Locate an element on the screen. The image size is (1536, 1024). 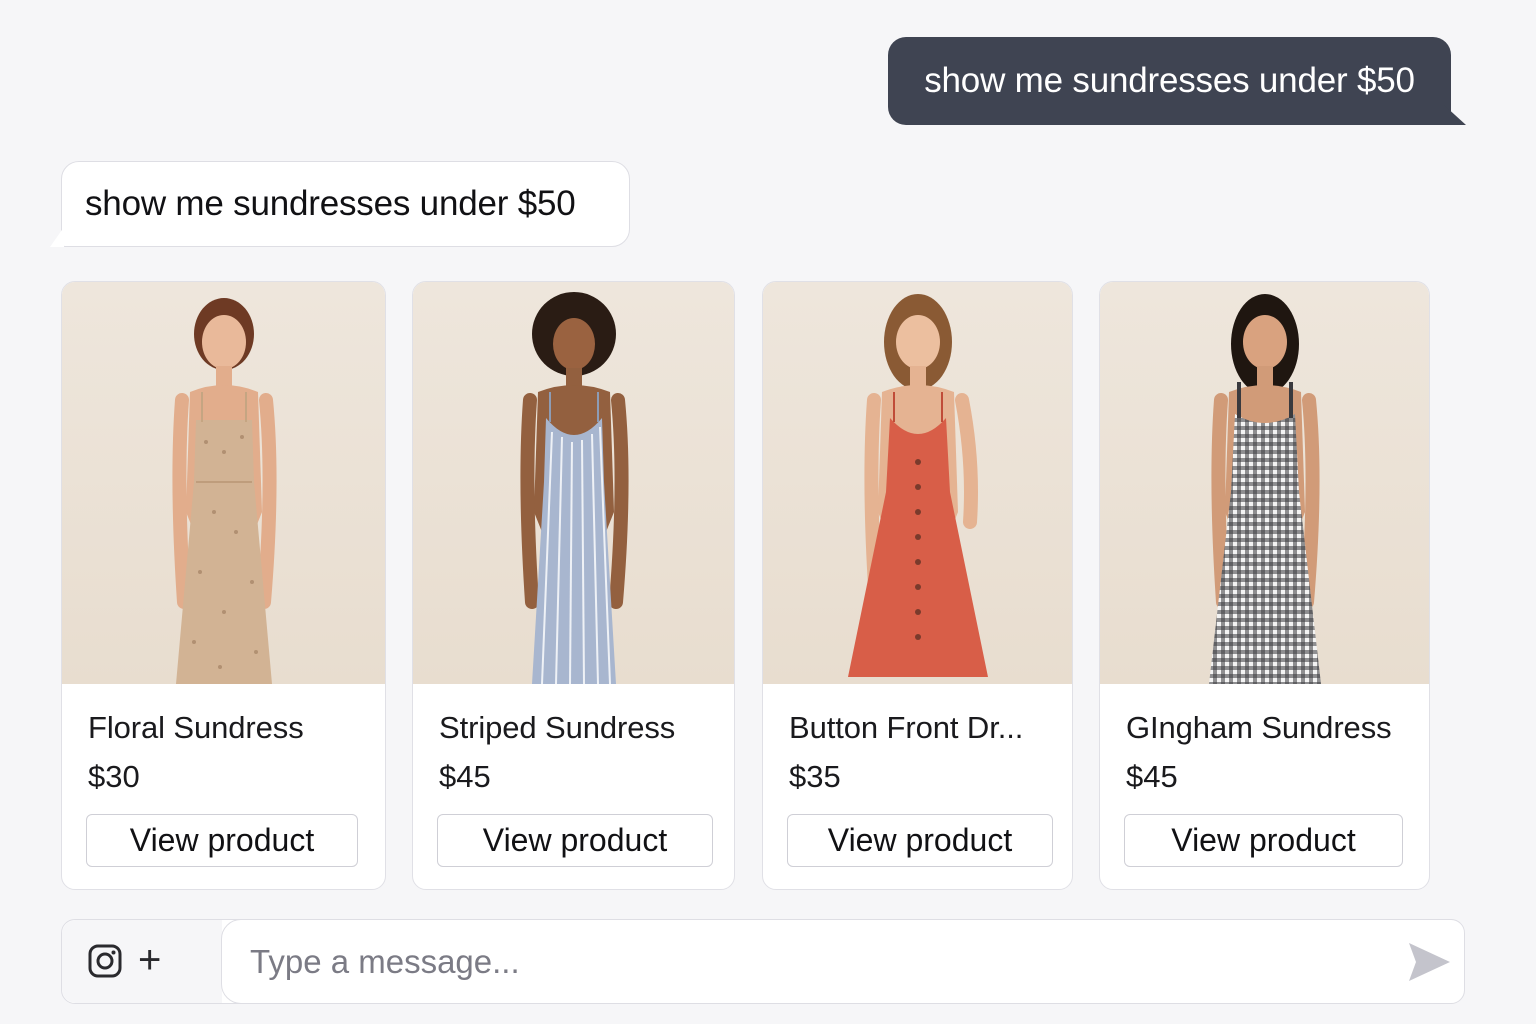
product-card-gingham: GIngham Sundress $45 View product is located at coordinates (1264, 585).